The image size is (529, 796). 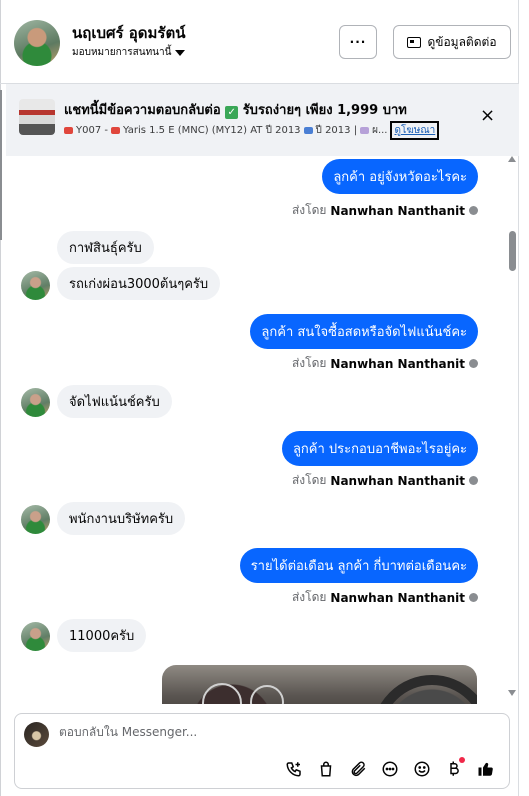 What do you see at coordinates (36, 734) in the screenshot?
I see `page-avatar` at bounding box center [36, 734].